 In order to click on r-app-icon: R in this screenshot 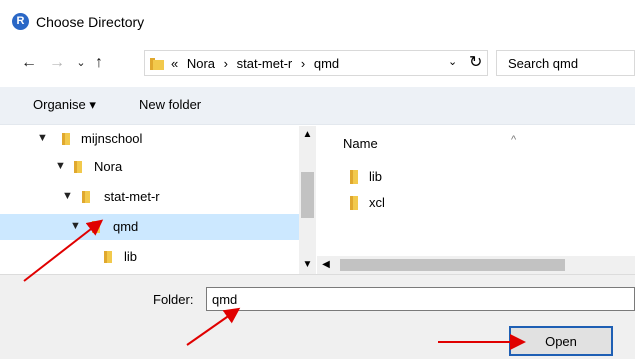, I will do `click(20, 21)`.